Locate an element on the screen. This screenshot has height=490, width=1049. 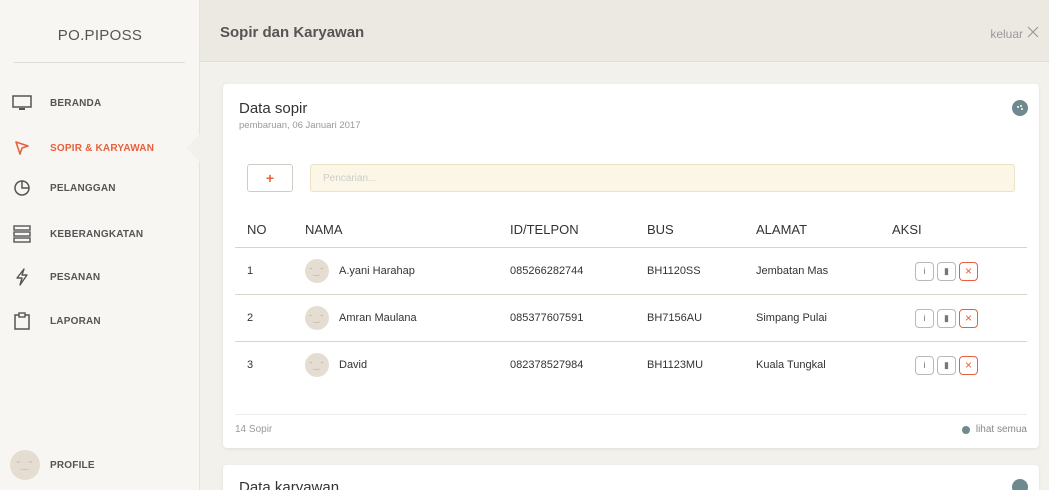
sidebar-item-pelanggan: PELANGGAN is located at coordinates (100, 188).